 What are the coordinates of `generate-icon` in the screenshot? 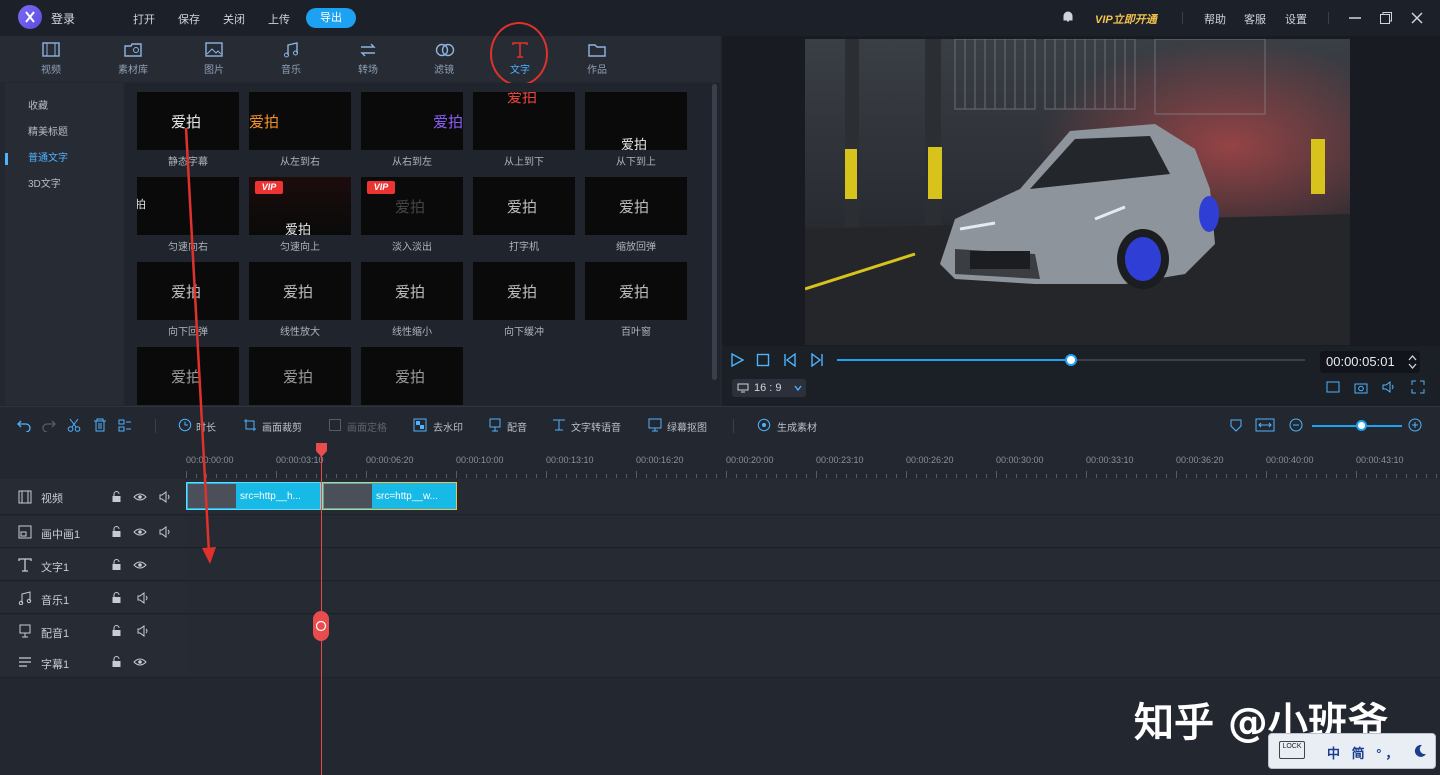 It's located at (764, 425).